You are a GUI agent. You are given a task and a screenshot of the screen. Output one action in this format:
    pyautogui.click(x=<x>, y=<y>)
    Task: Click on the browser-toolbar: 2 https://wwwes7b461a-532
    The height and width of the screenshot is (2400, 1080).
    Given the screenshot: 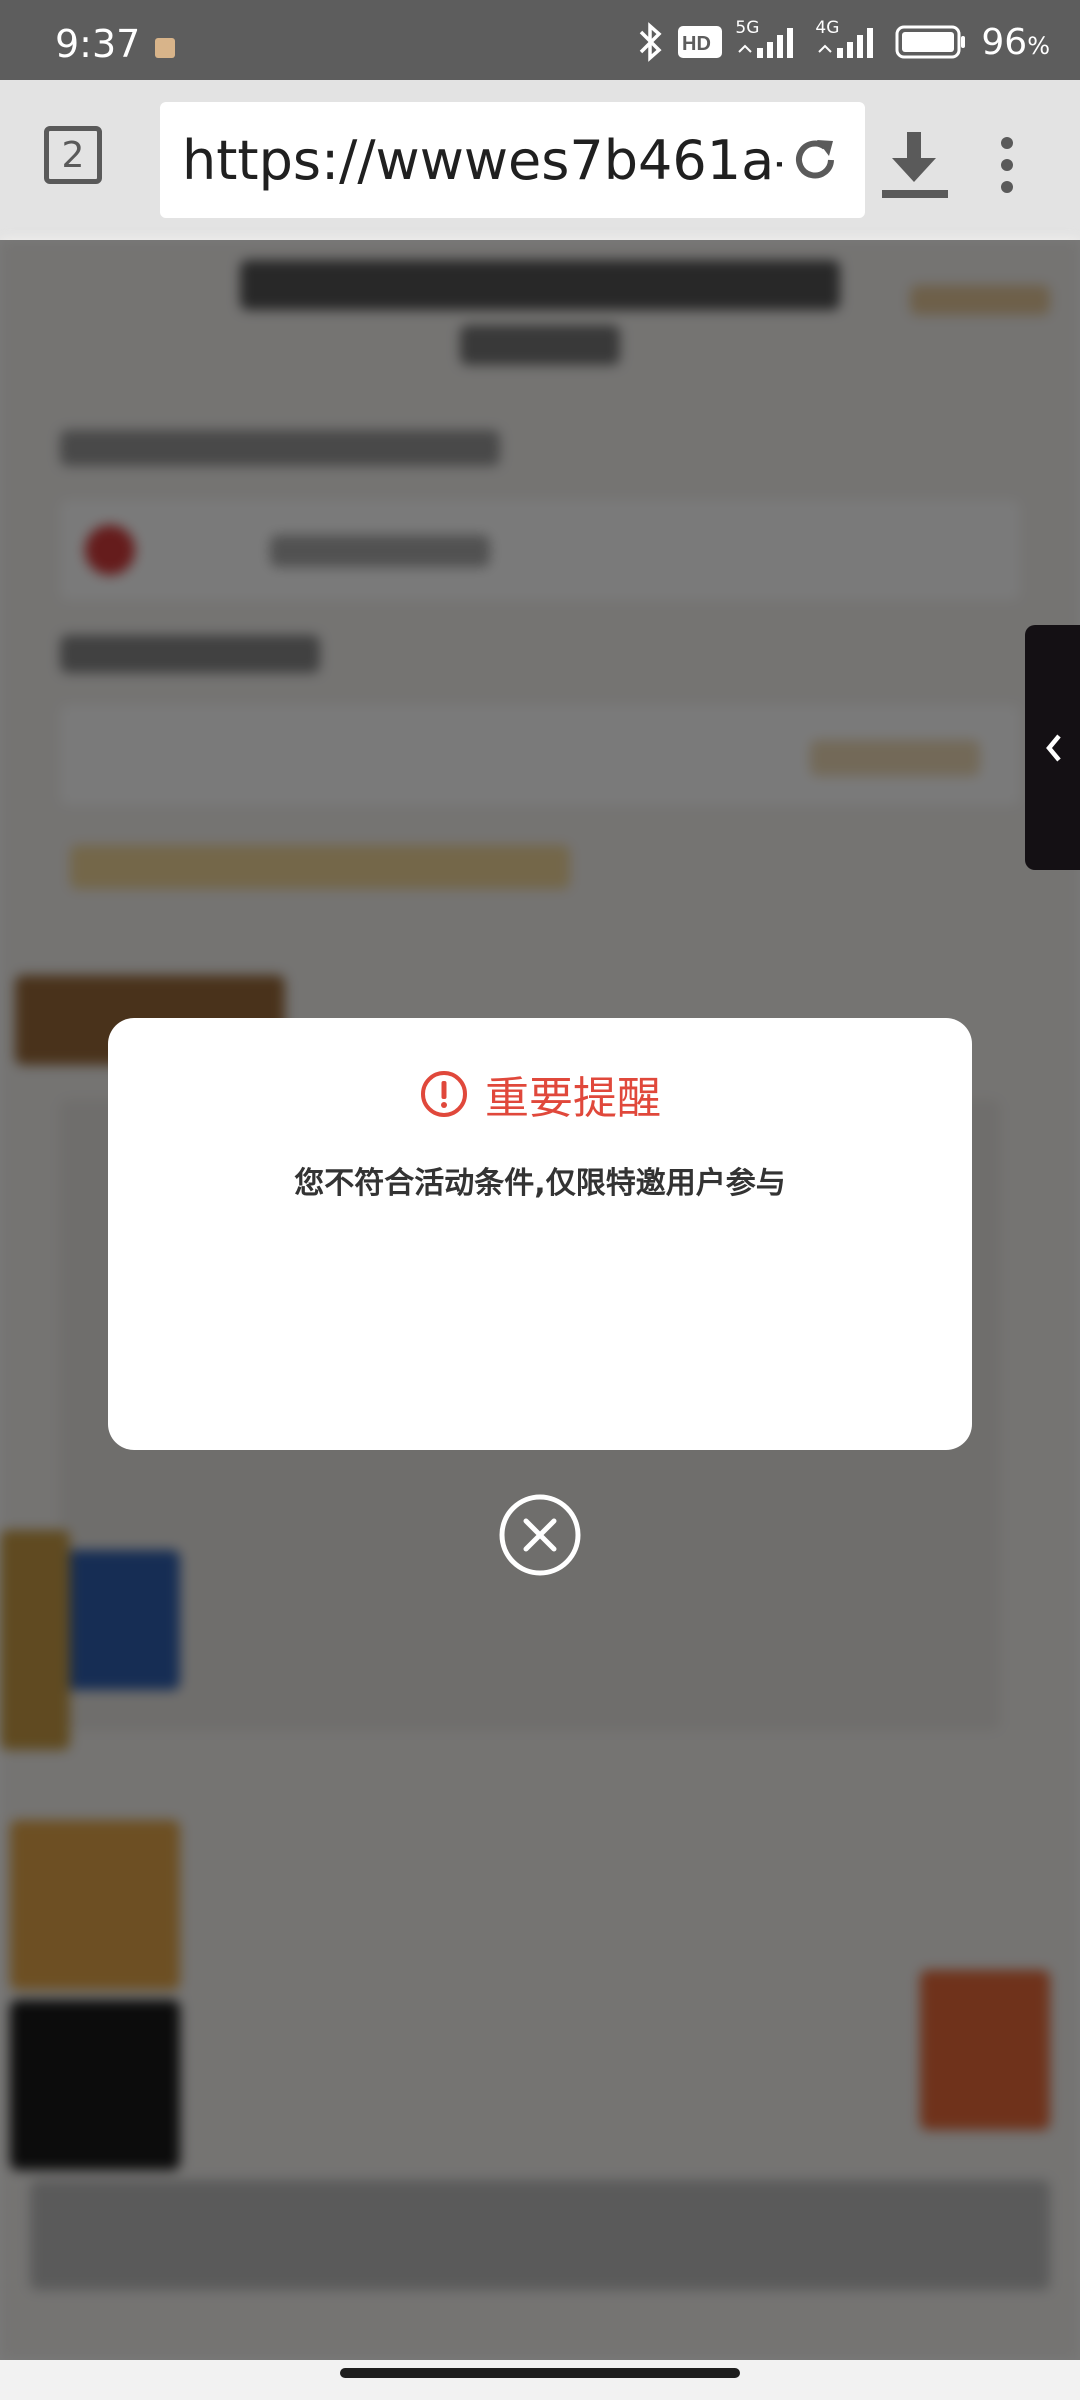 What is the action you would take?
    pyautogui.click(x=540, y=160)
    